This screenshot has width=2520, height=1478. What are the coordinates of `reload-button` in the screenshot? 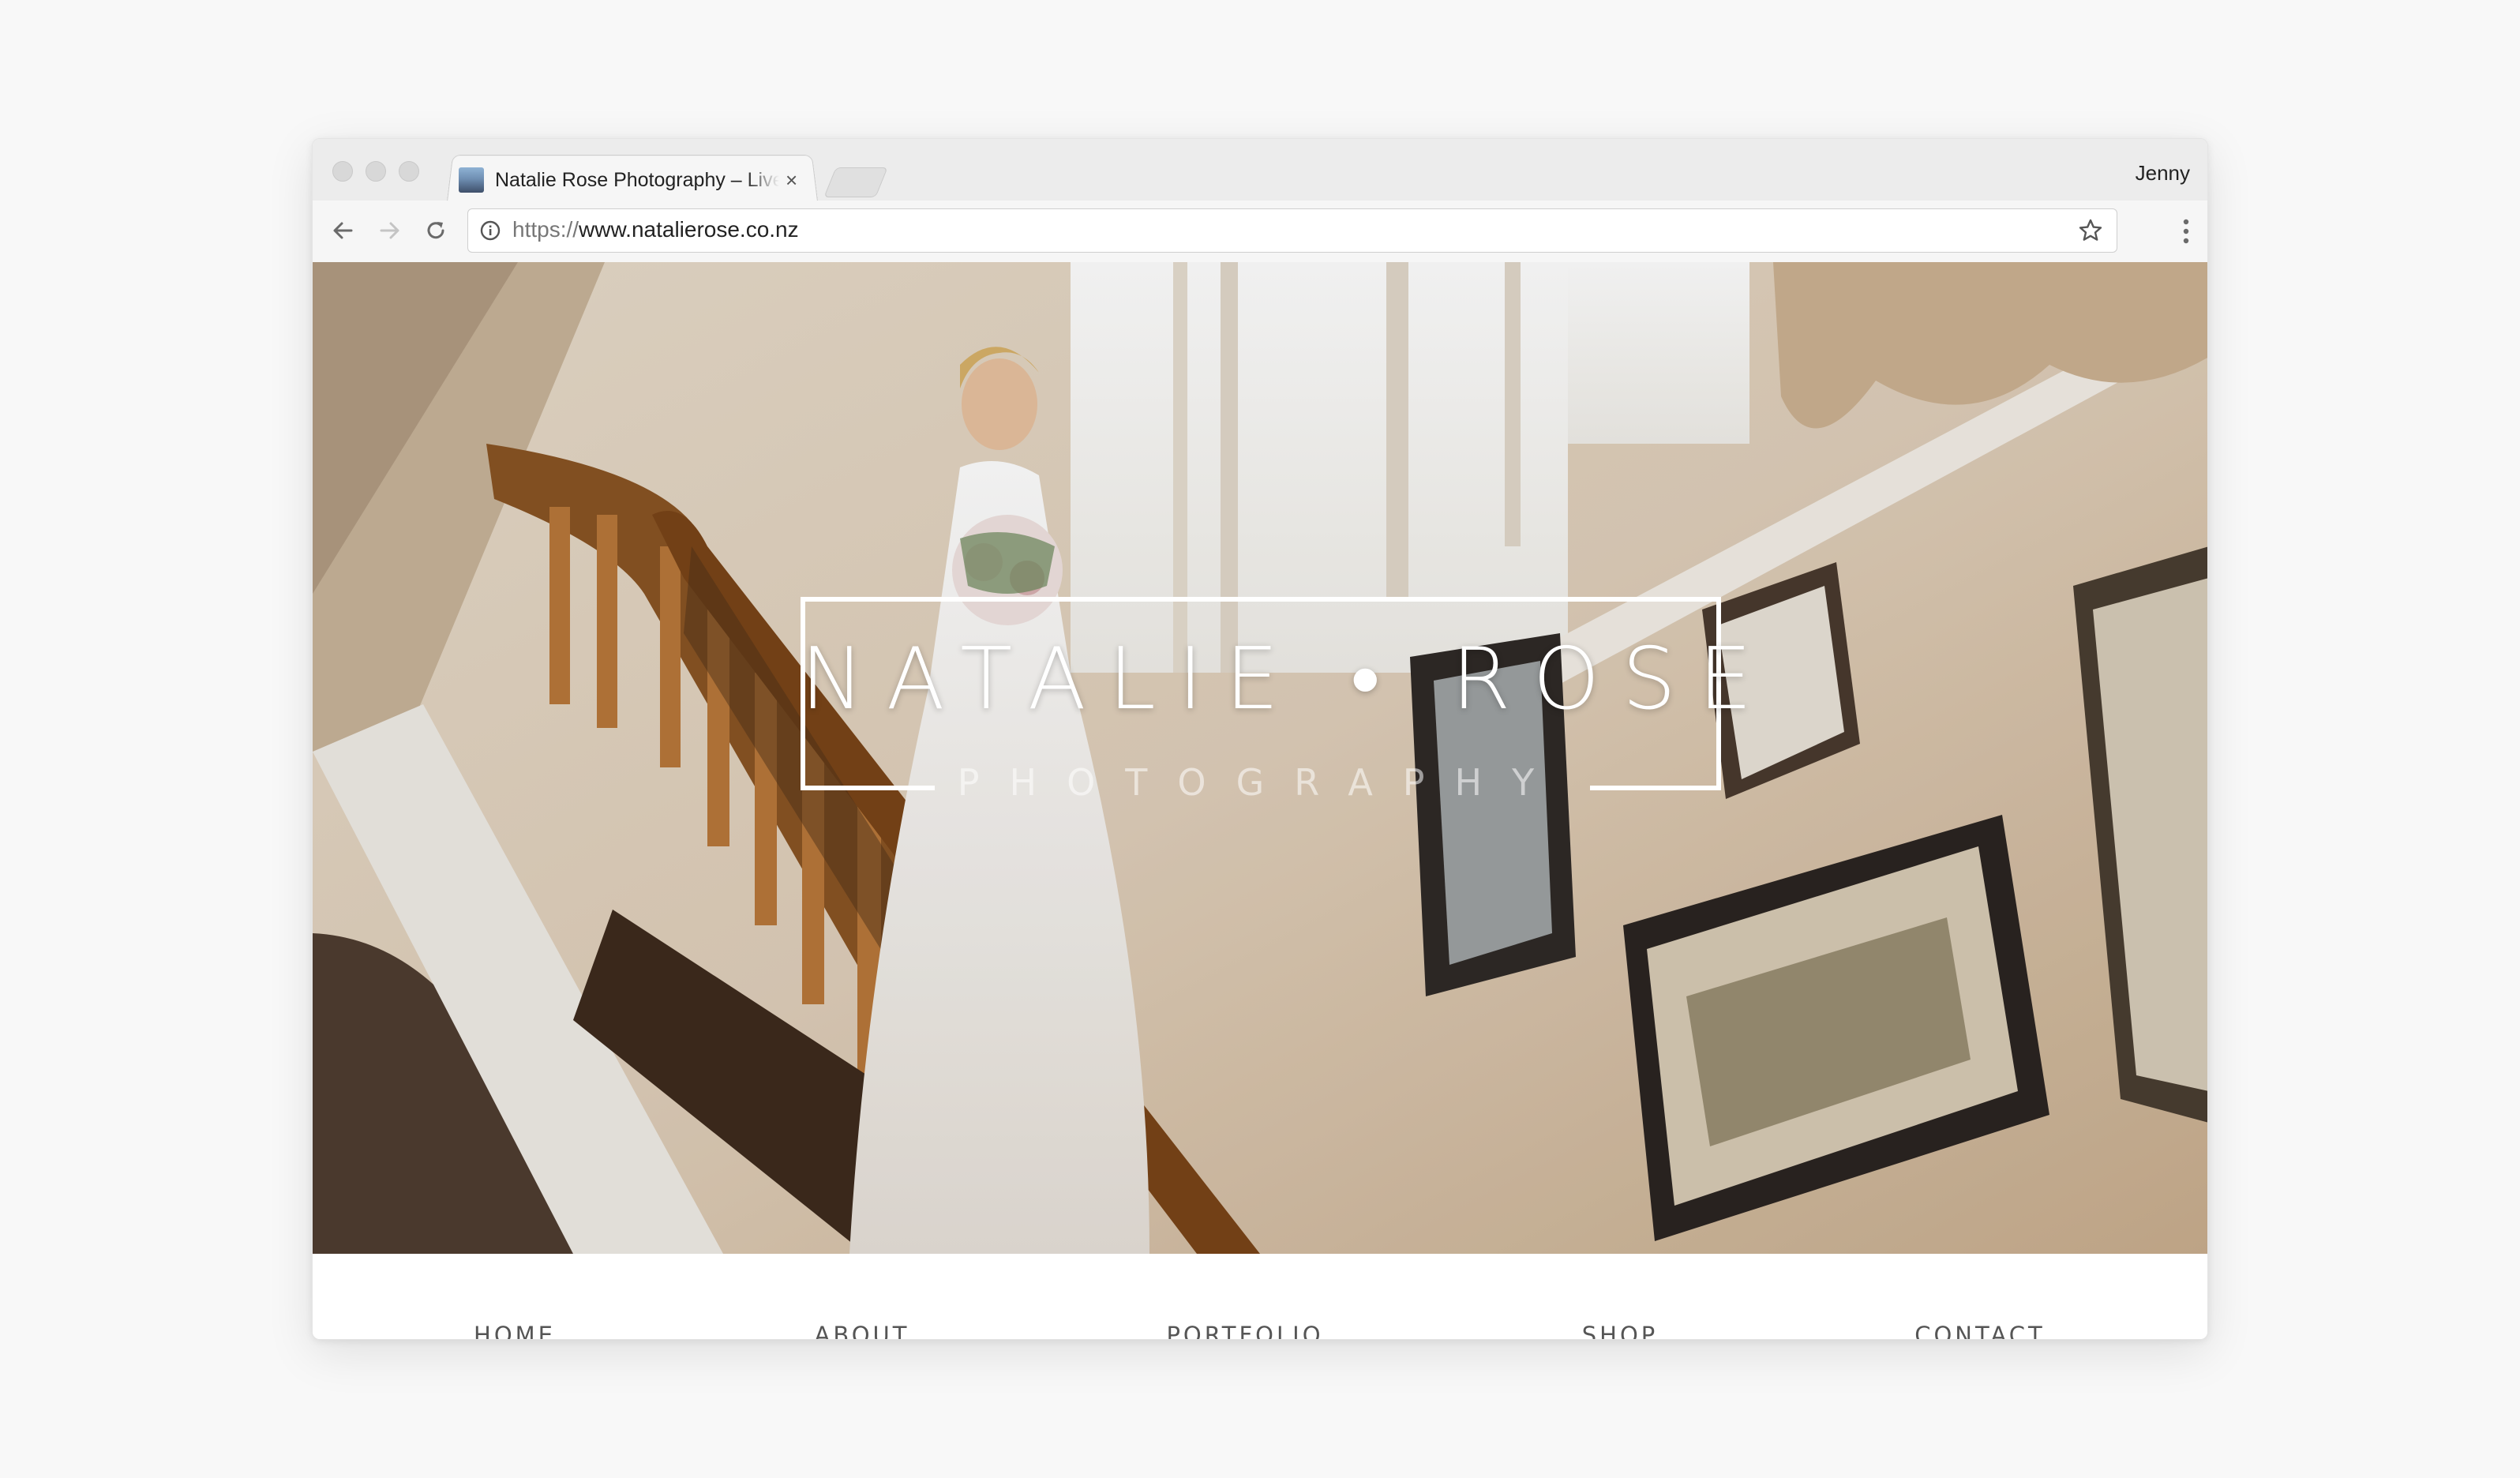 It's located at (436, 230).